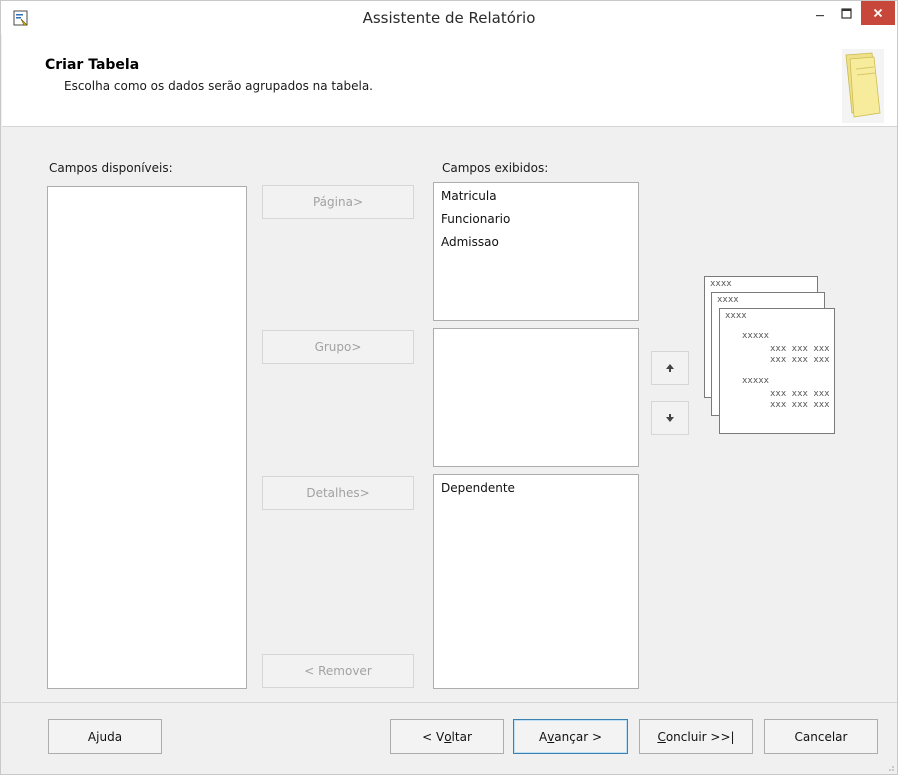  Describe the element at coordinates (92, 736) in the screenshot. I see `help-label-part: A` at that location.